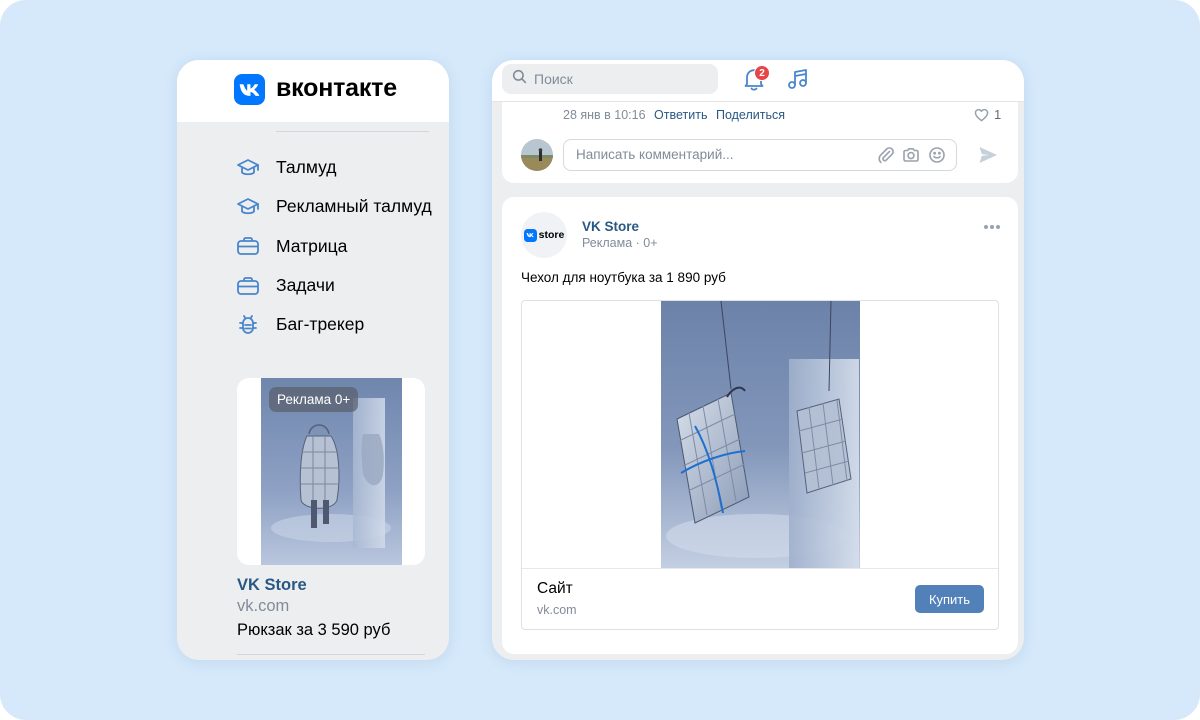 The width and height of the screenshot is (1200, 720). I want to click on sidebar-item-bug-tracker: Баг-трекер, so click(333, 324).